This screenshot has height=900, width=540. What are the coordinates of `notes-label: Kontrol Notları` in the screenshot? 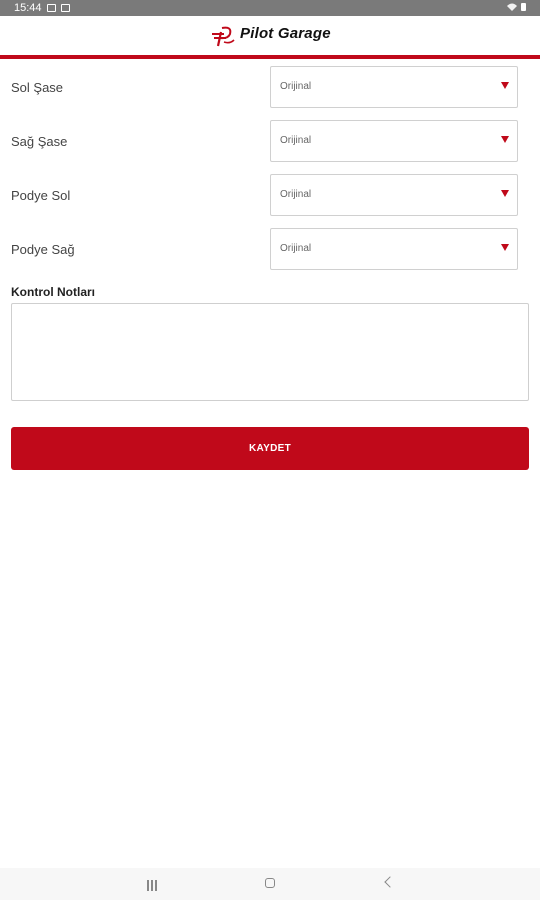 It's located at (53, 292).